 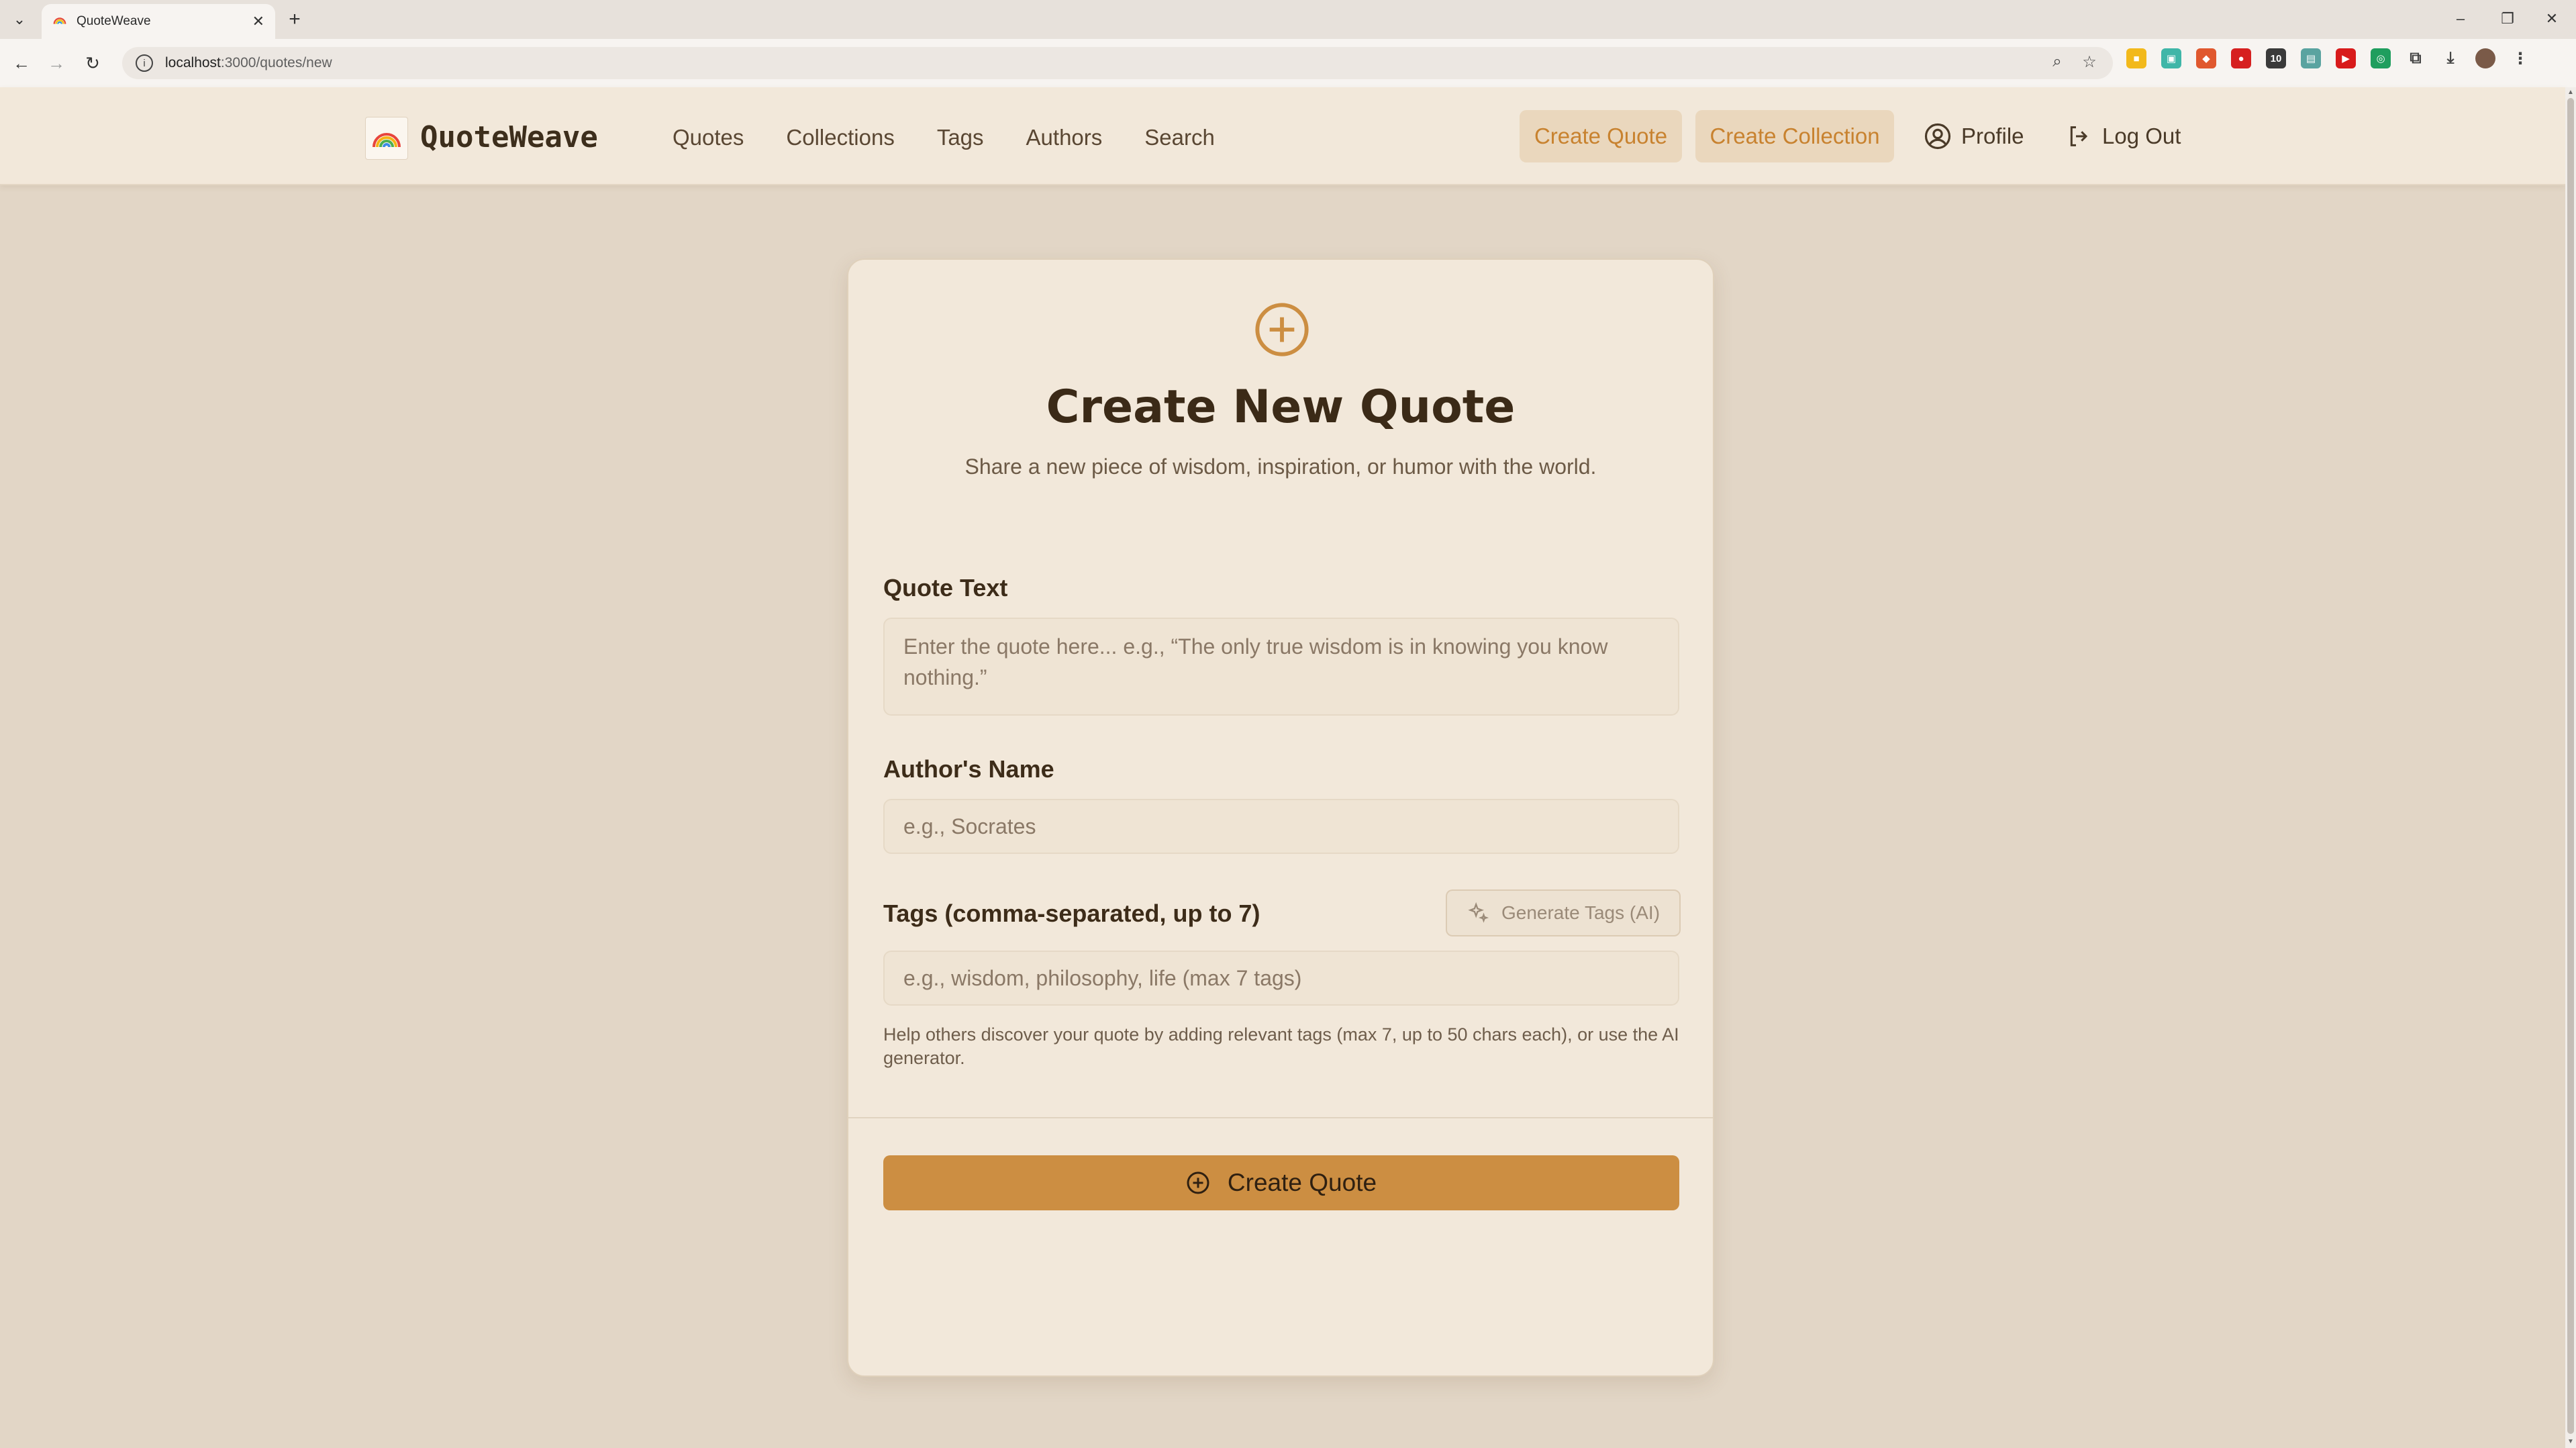 I want to click on browser-tabstrip: ⌄ QuoteWeave ✕ + – ❐ ✕, so click(x=1288, y=19).